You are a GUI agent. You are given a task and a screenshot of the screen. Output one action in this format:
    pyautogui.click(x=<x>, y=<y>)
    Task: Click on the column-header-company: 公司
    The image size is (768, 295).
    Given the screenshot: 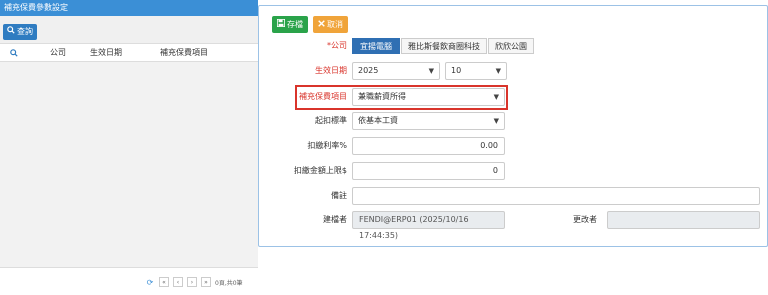 What is the action you would take?
    pyautogui.click(x=58, y=53)
    